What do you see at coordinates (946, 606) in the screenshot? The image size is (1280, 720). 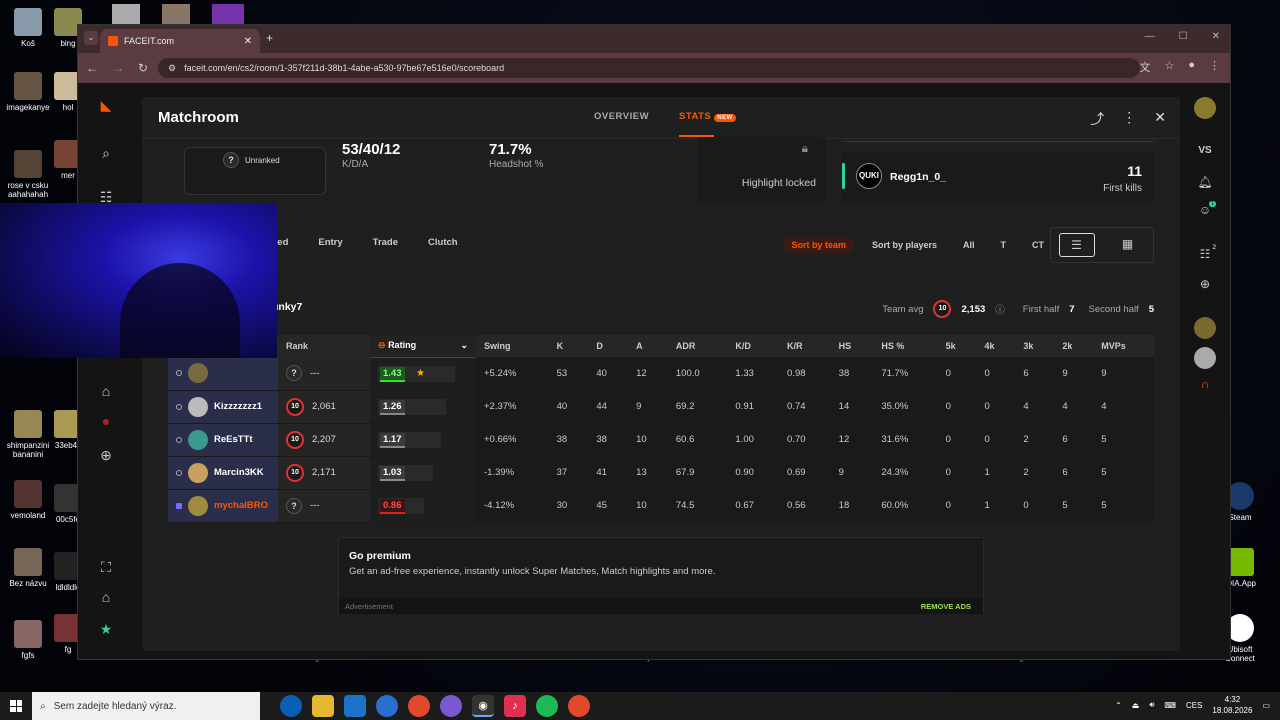 I see `remove-ads-button: REMOVE ADS` at bounding box center [946, 606].